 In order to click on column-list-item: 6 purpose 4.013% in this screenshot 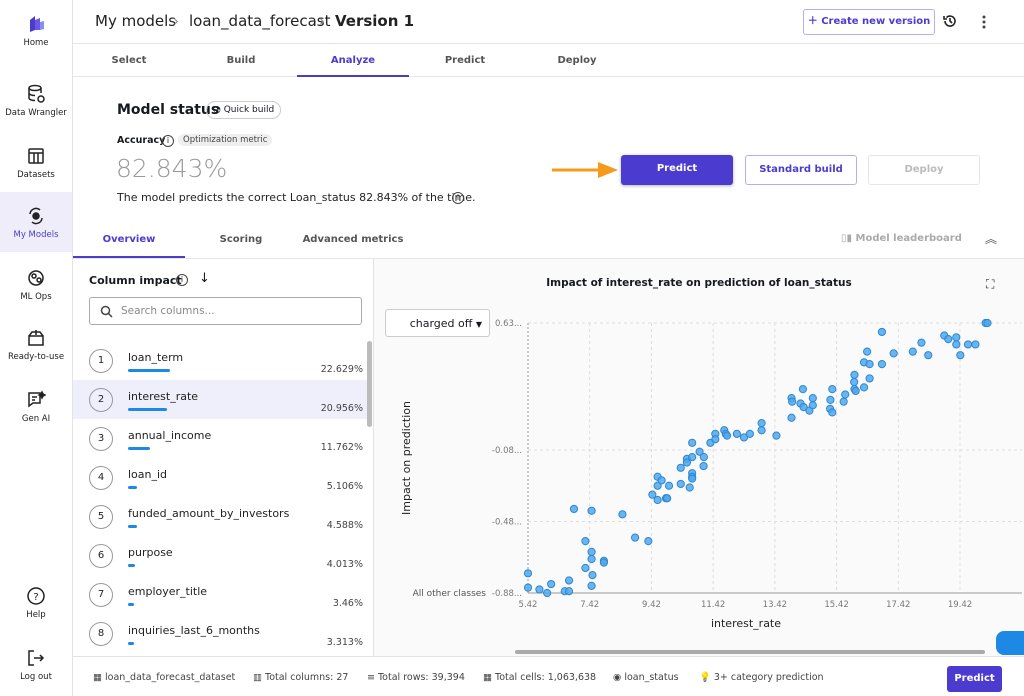, I will do `click(220, 555)`.